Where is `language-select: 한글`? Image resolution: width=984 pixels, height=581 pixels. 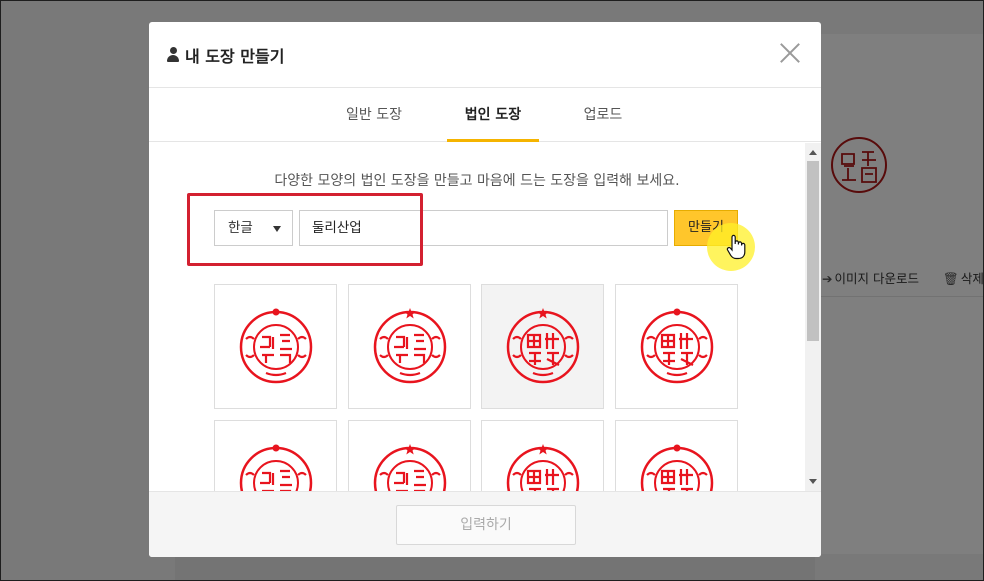 language-select: 한글 is located at coordinates (253, 228).